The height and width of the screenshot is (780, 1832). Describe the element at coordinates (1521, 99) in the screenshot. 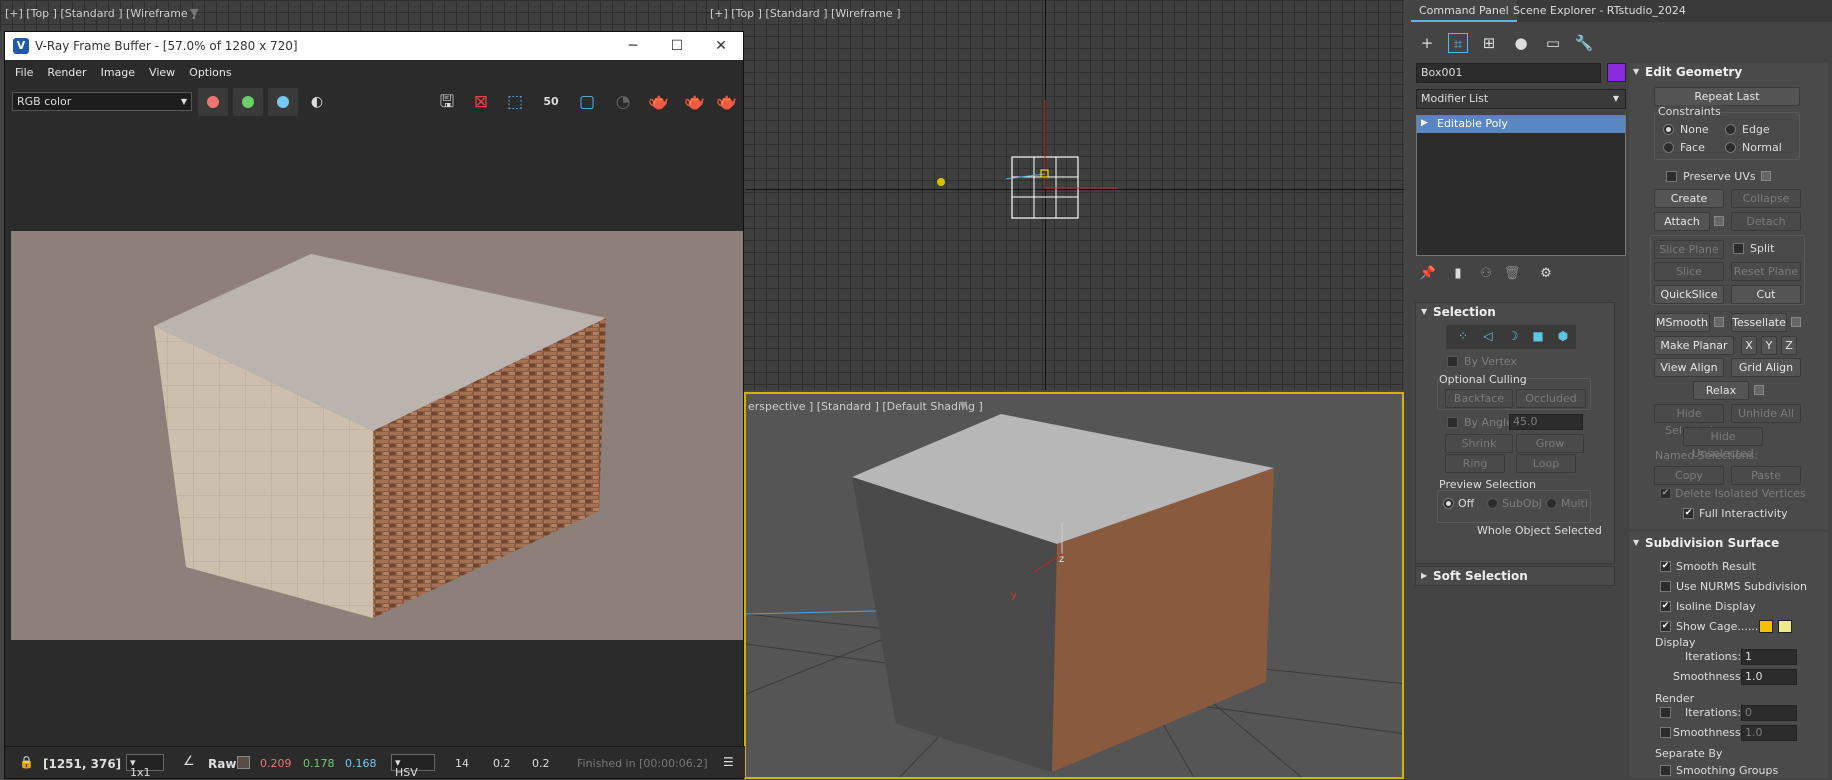

I see `modifier-list-select: Modifier List ▼` at that location.